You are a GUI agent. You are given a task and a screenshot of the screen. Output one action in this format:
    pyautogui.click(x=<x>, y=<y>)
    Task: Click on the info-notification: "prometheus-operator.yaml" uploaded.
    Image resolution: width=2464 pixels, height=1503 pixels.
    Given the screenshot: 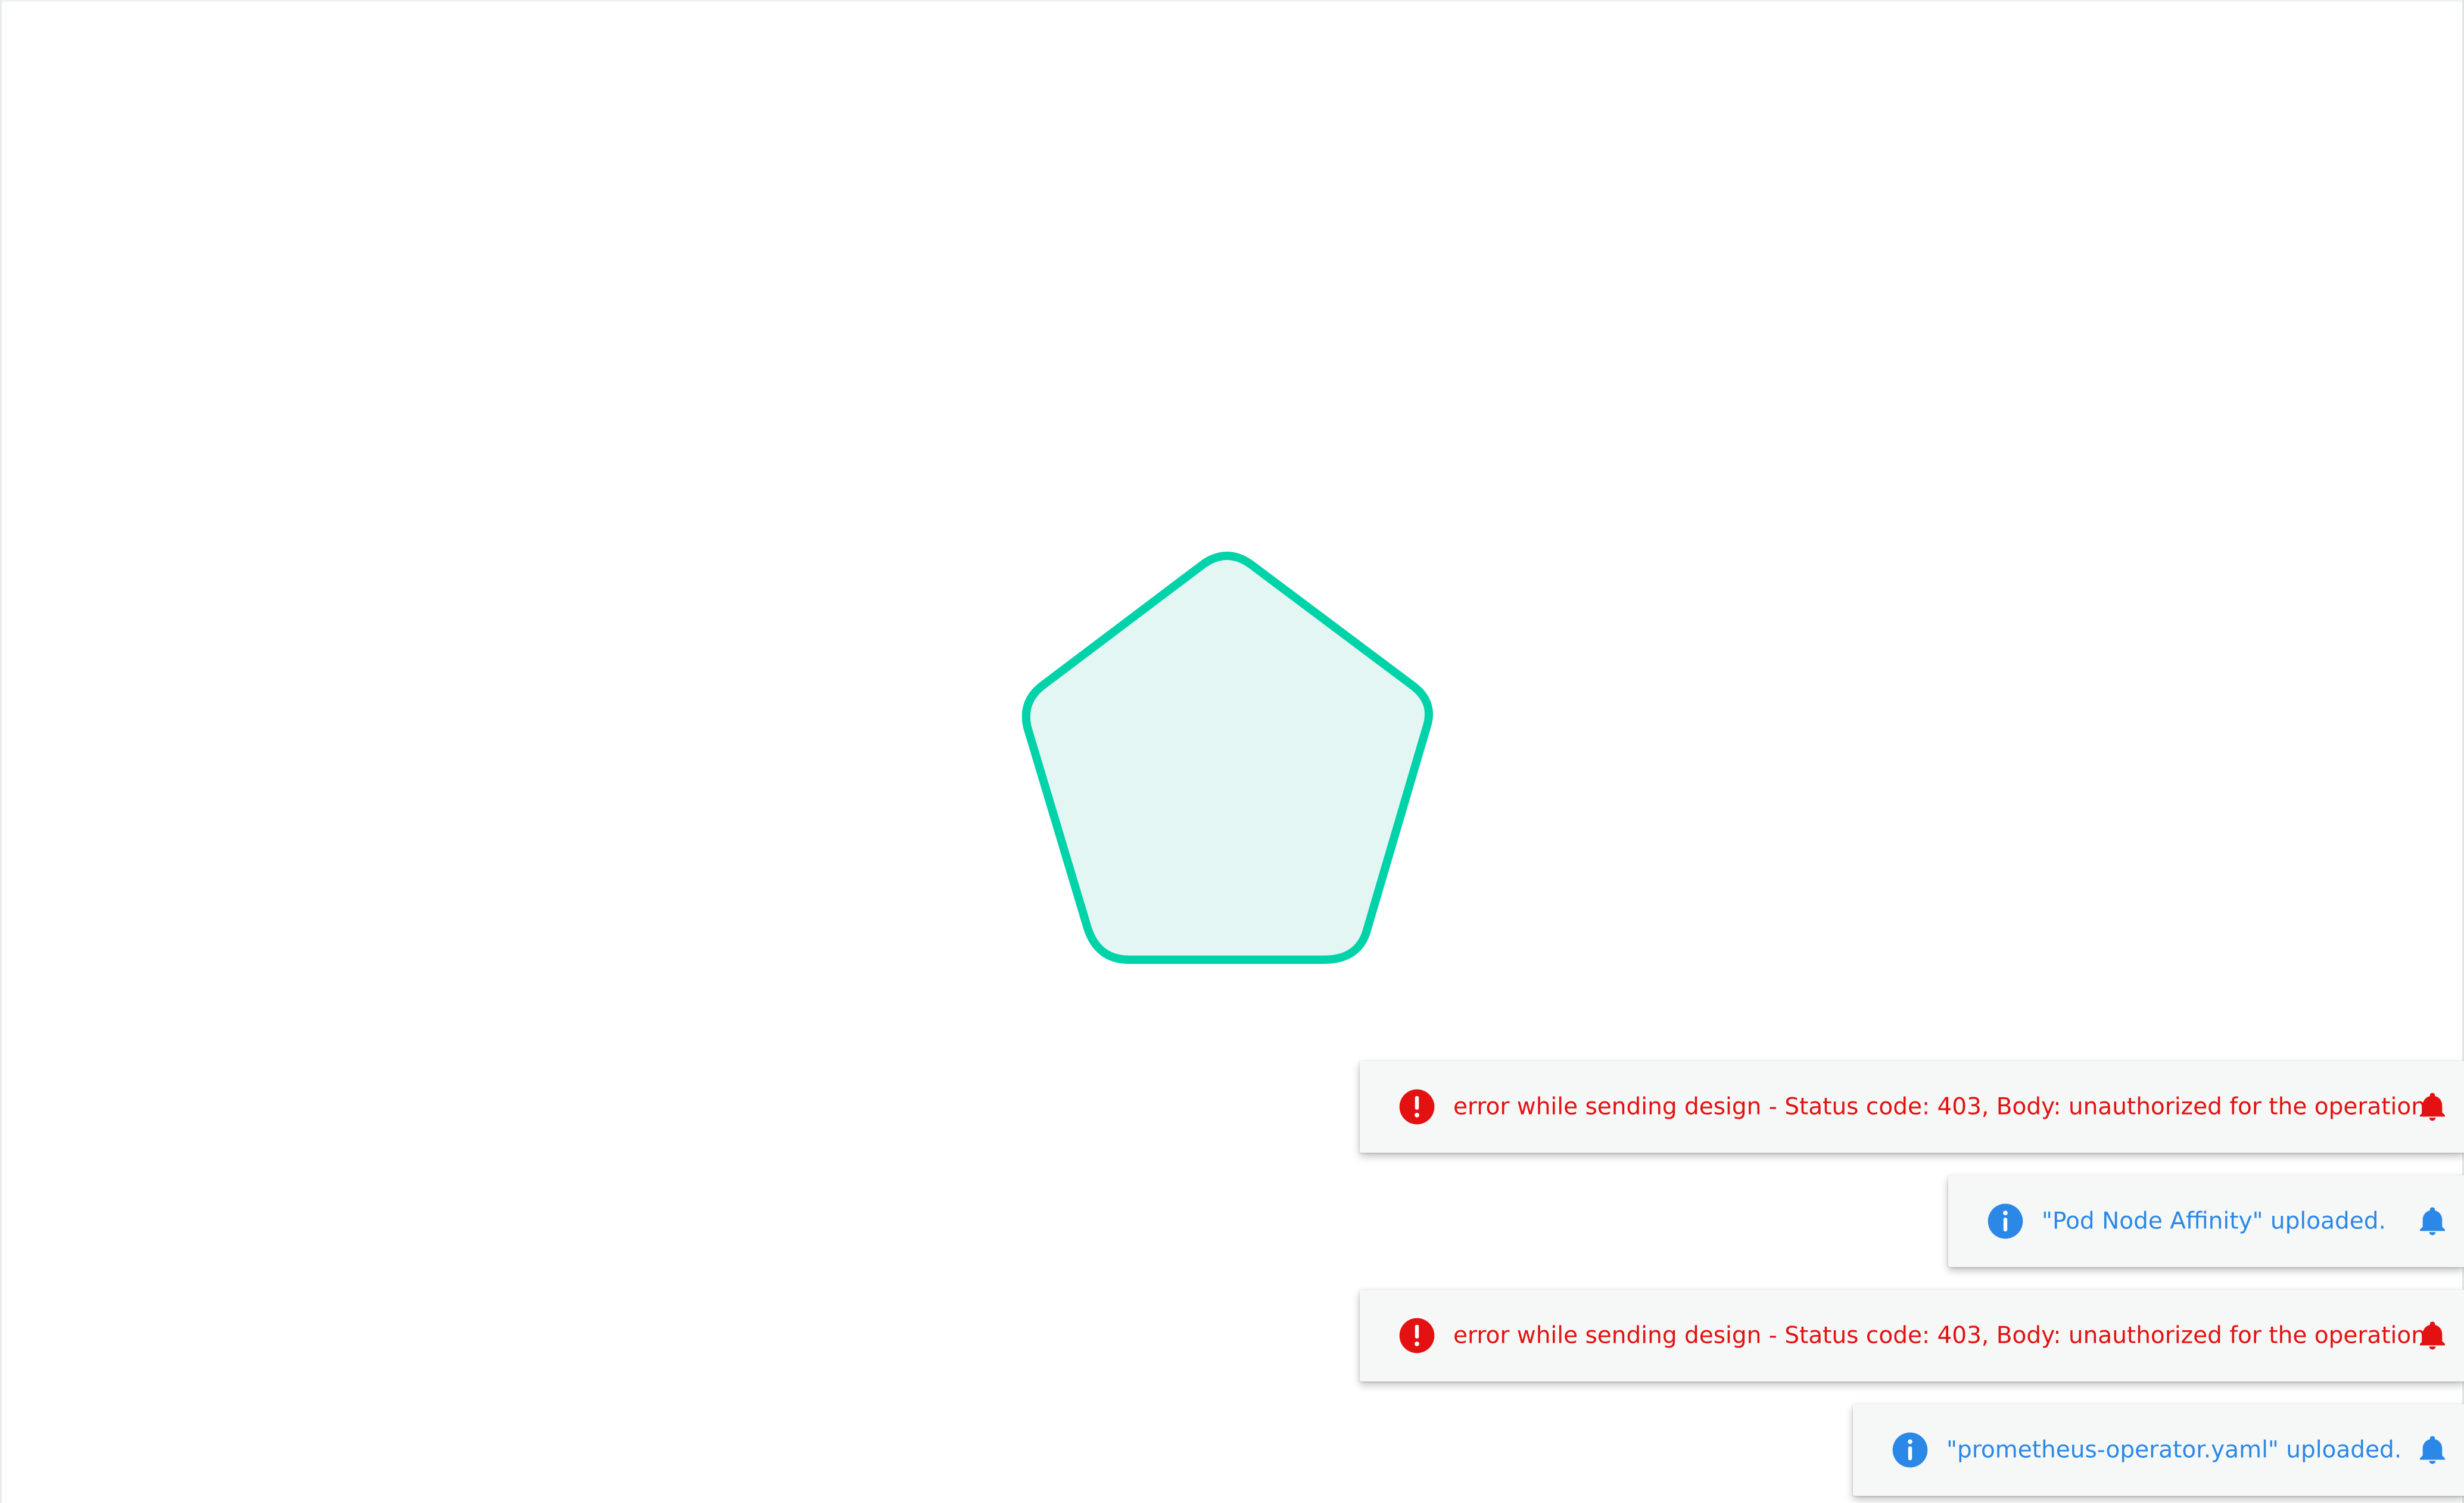 What is the action you would take?
    pyautogui.click(x=2158, y=1450)
    